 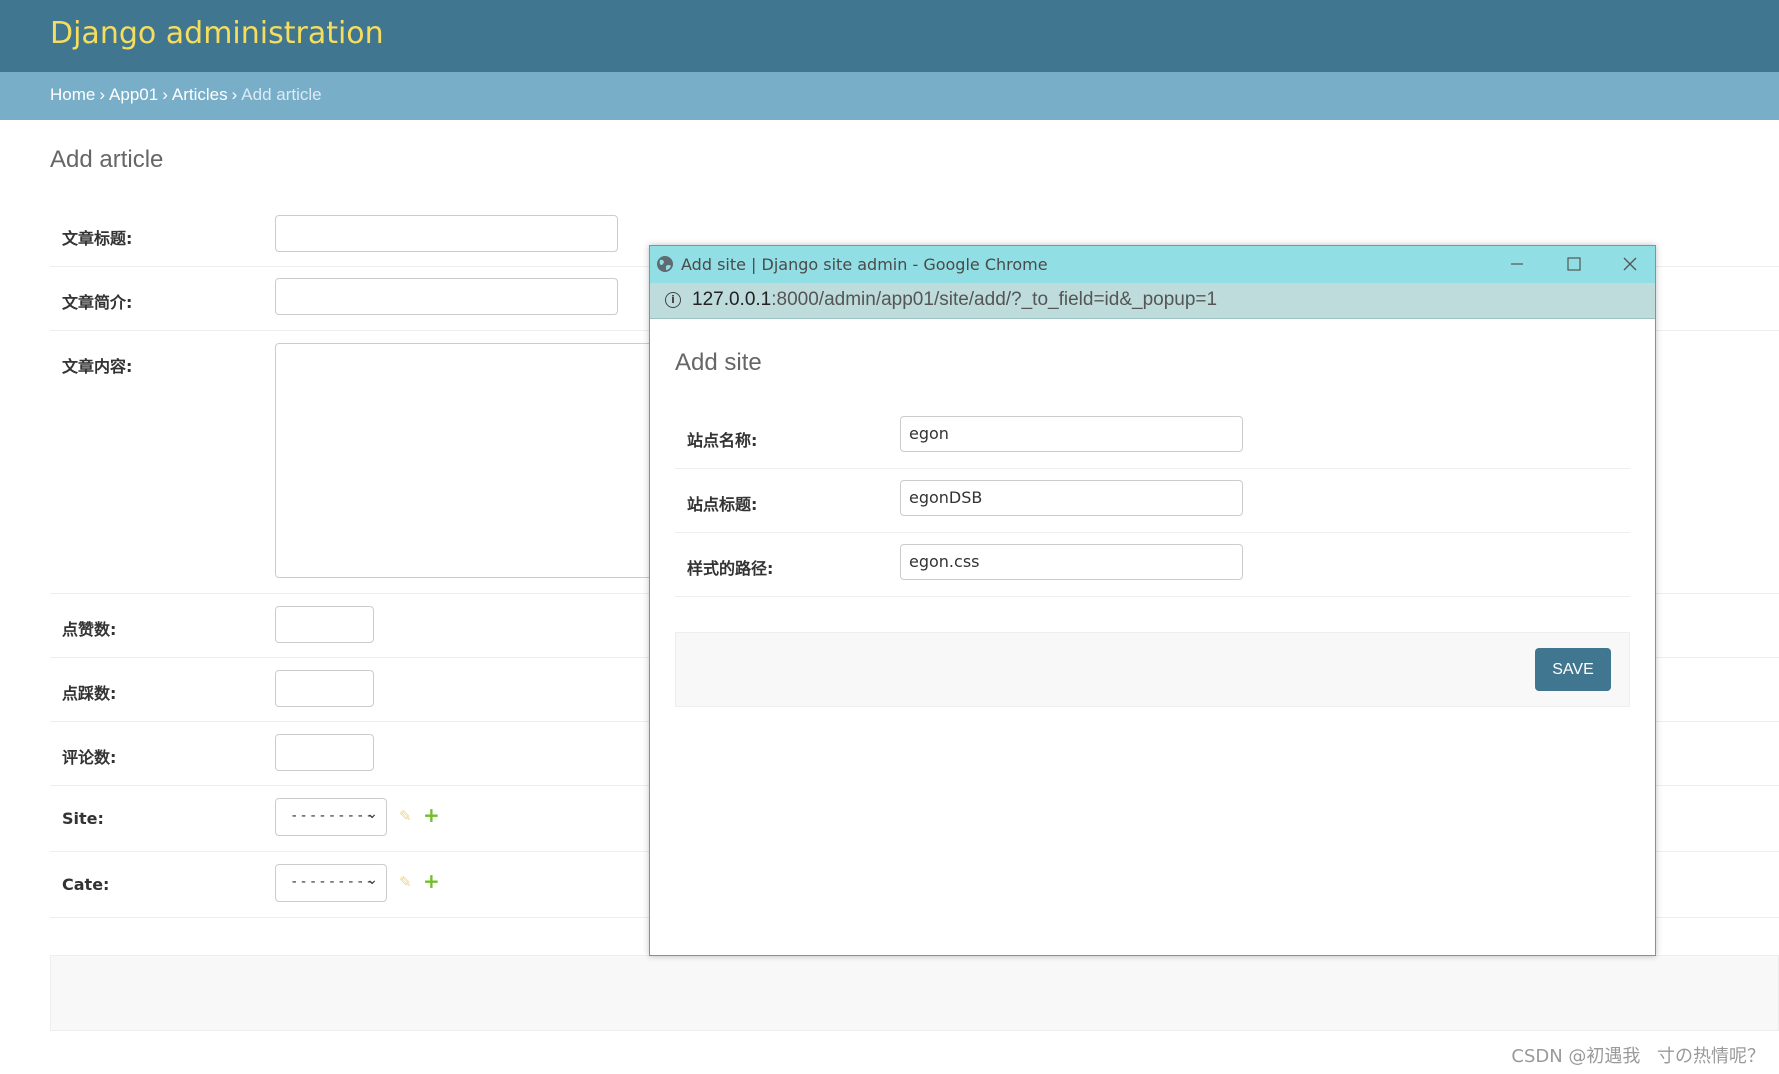 What do you see at coordinates (97, 302) in the screenshot?
I see `intro-label: 文章简介:` at bounding box center [97, 302].